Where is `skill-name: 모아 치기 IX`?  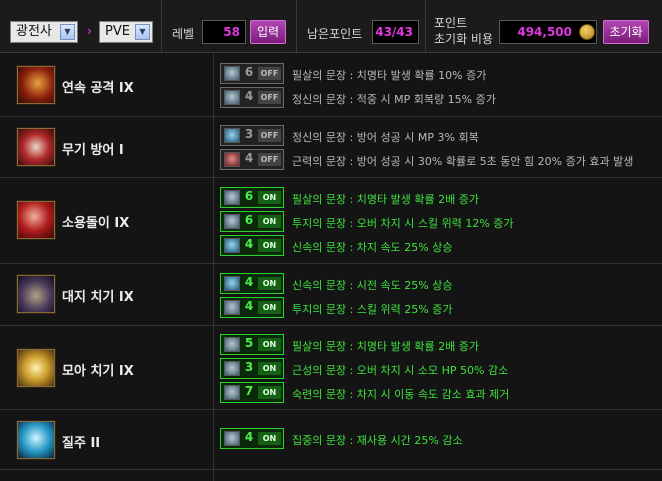
skill-name: 모아 치기 IX is located at coordinates (98, 371).